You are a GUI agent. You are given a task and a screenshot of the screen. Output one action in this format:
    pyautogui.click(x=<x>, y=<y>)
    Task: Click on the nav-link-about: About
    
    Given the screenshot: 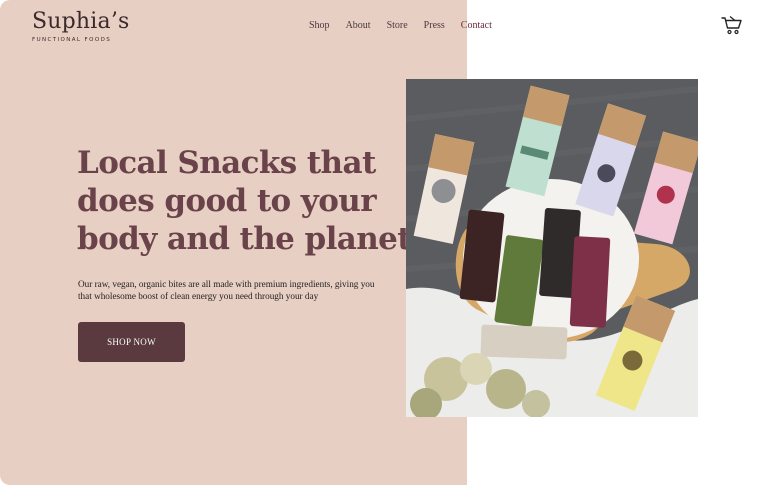 What is the action you would take?
    pyautogui.click(x=358, y=25)
    